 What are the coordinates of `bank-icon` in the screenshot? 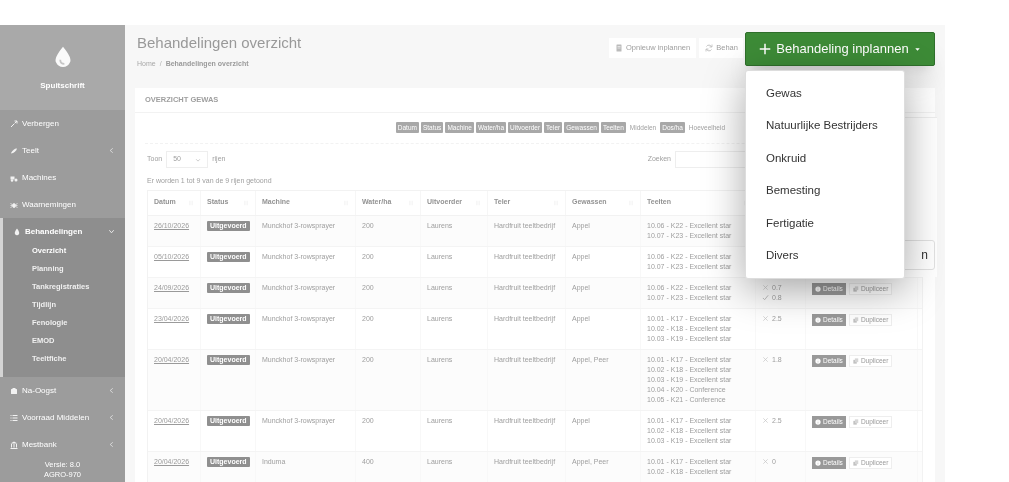 It's located at (14, 444).